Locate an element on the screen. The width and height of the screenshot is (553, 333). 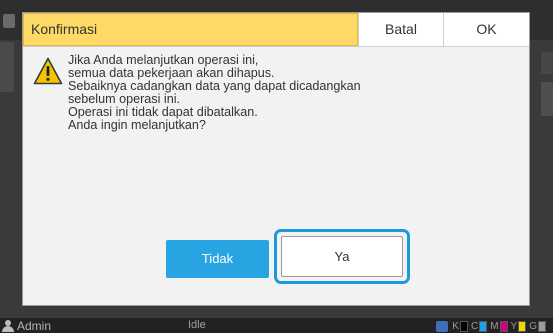
message-line: Anda ingin melanjutkan? is located at coordinates (137, 125).